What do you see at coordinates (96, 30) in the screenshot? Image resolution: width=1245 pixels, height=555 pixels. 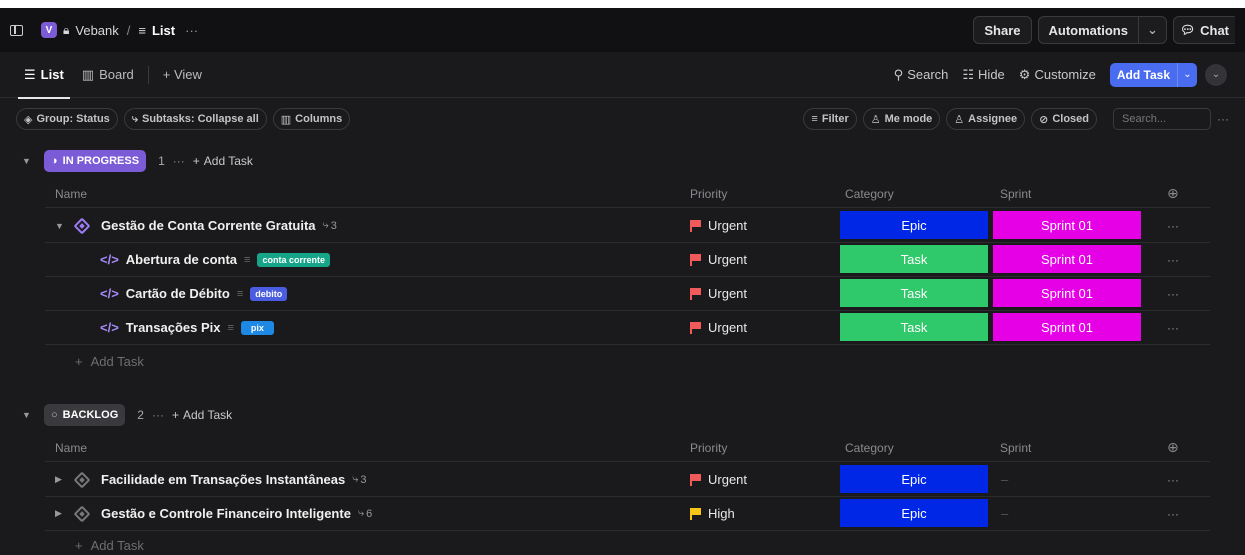 I see `space-name-link: Vebank` at bounding box center [96, 30].